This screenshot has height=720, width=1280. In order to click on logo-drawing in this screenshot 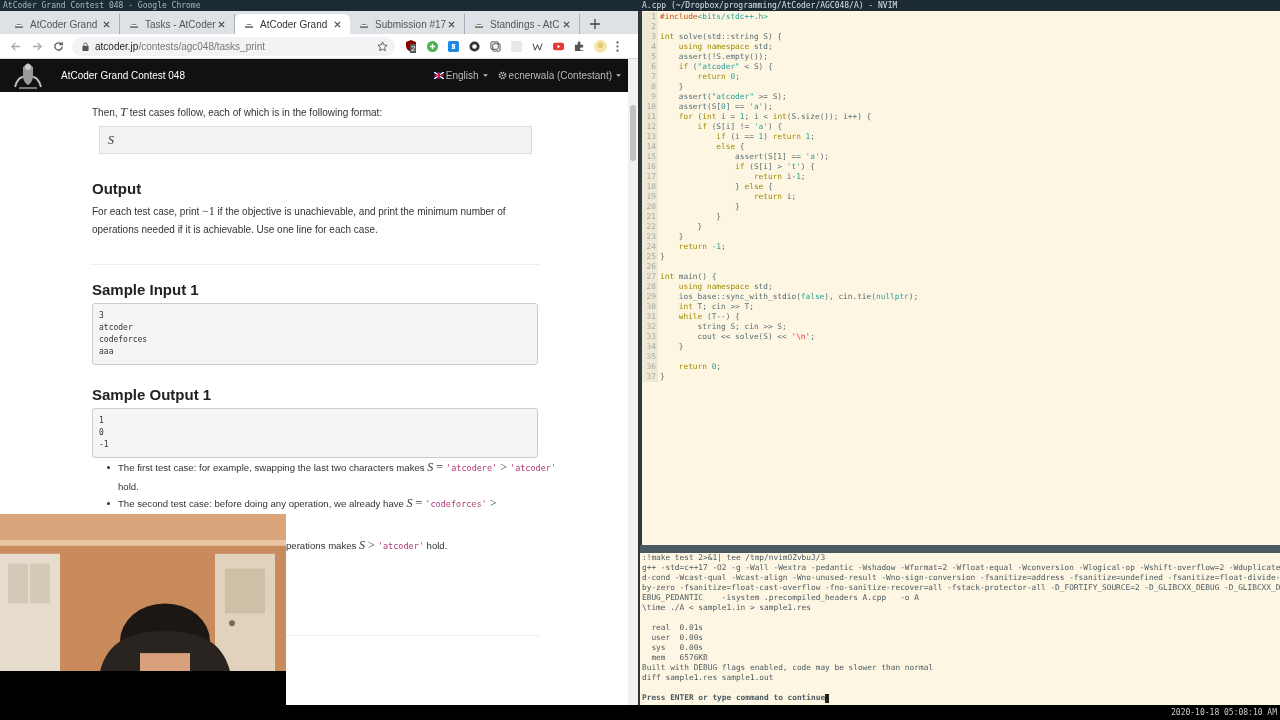, I will do `click(28, 75)`.